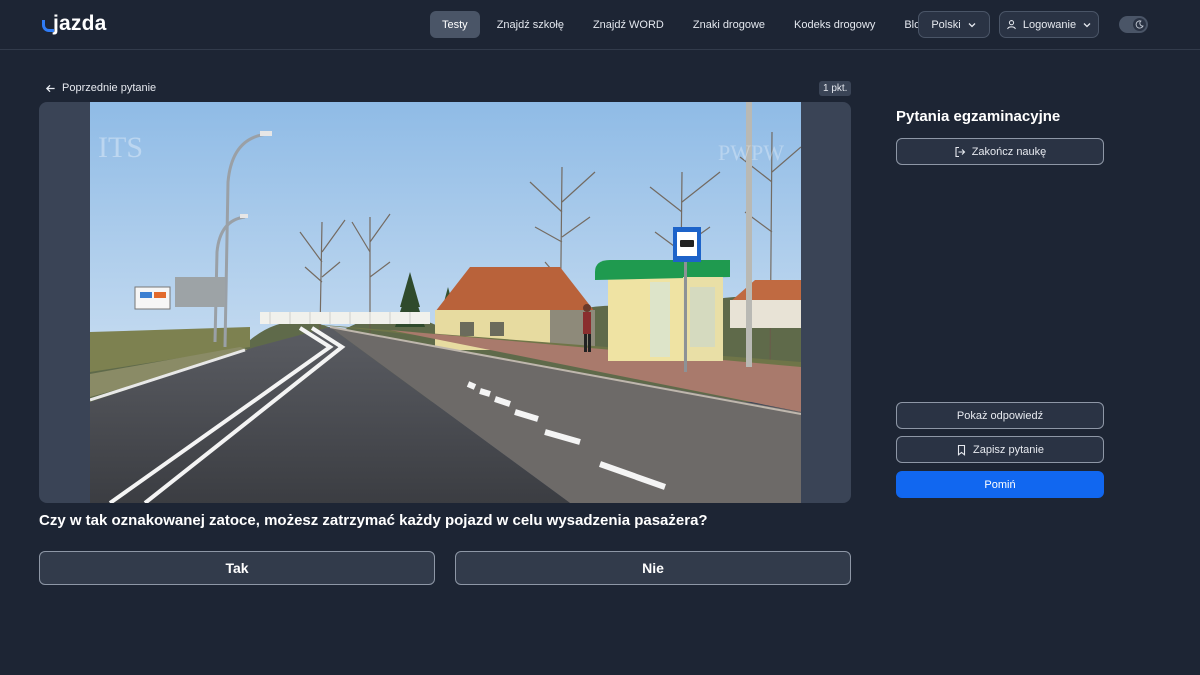 The height and width of the screenshot is (675, 1200). Describe the element at coordinates (530, 24) in the screenshot. I see `nav-item-znajdz-szkole: Znajdź szkołę` at that location.